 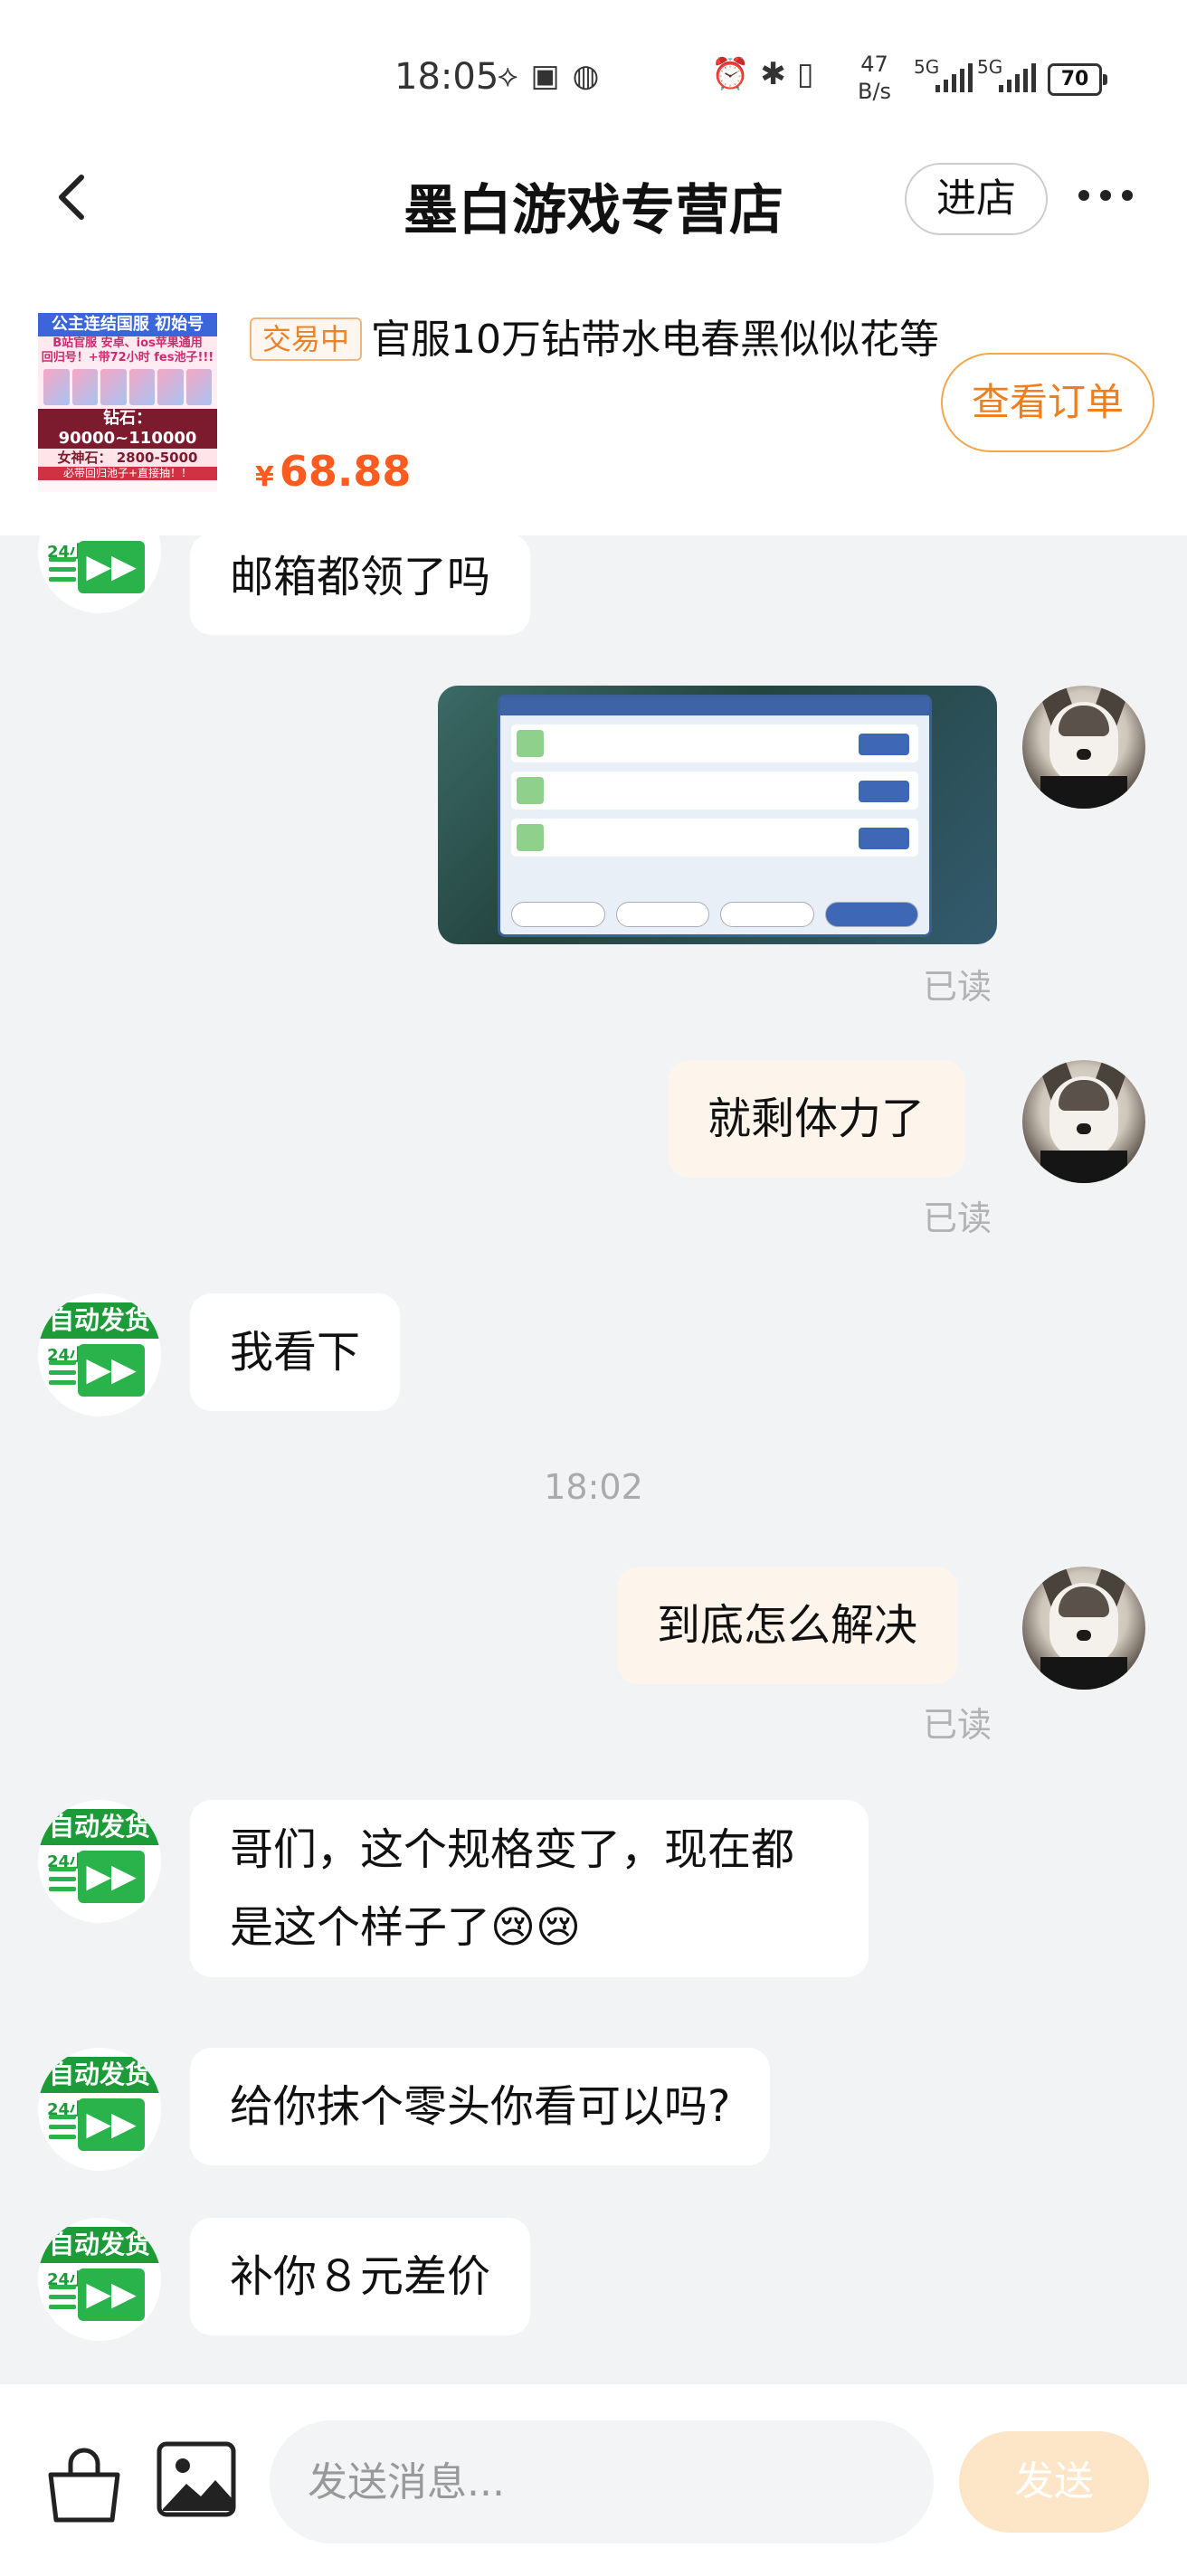 I want to click on status-bar: 18:05 ⟡ ▣ ◍ ⏰ ✱ ▯ 47 B/s 5G 5G 70, so click(x=593, y=72).